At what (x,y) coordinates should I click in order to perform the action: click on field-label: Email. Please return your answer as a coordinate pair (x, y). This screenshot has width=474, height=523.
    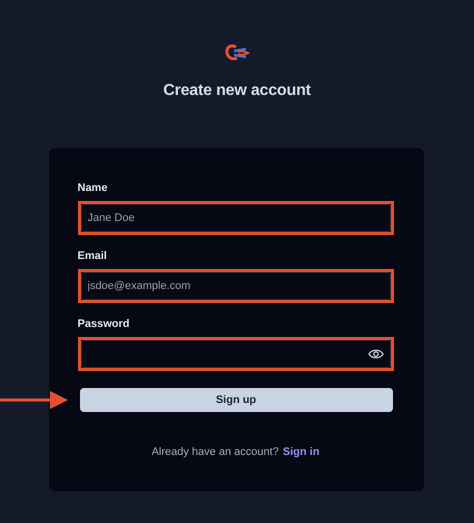
    Looking at the image, I should click on (93, 256).